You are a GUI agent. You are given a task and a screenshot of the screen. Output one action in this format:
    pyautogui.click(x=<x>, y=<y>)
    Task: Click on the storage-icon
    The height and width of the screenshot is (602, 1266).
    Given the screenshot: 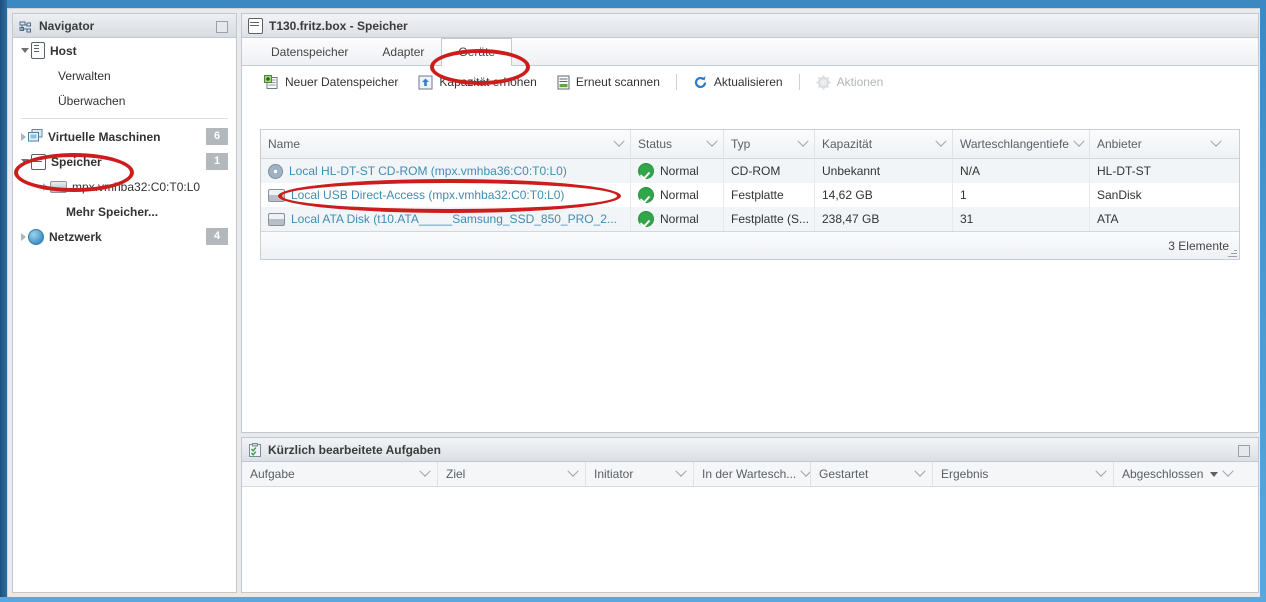 What is the action you would take?
    pyautogui.click(x=38, y=161)
    